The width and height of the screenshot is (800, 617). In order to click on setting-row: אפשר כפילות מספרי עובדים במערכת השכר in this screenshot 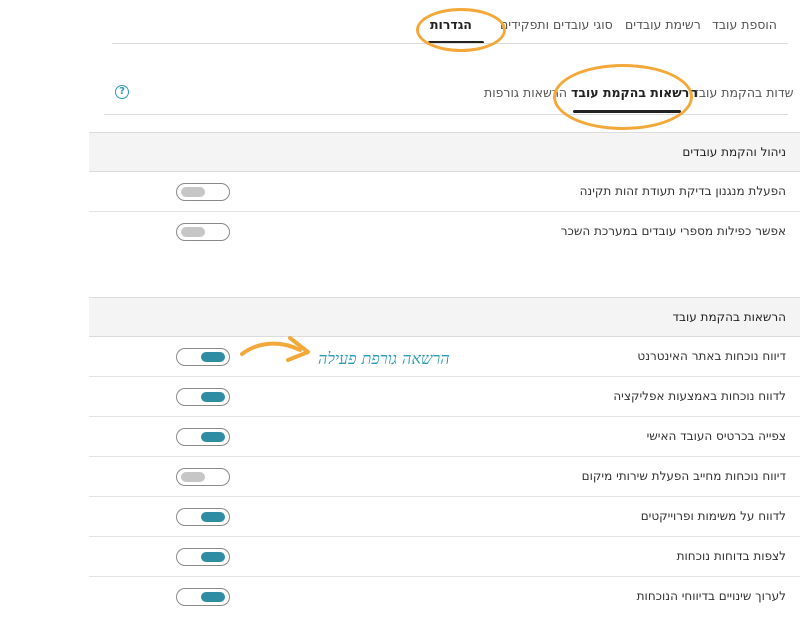, I will do `click(444, 232)`.